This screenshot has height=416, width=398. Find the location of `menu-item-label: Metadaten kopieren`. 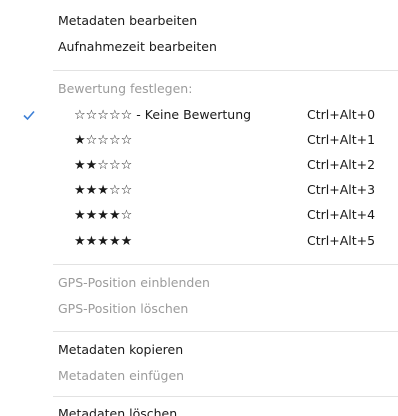

menu-item-label: Metadaten kopieren is located at coordinates (121, 349).